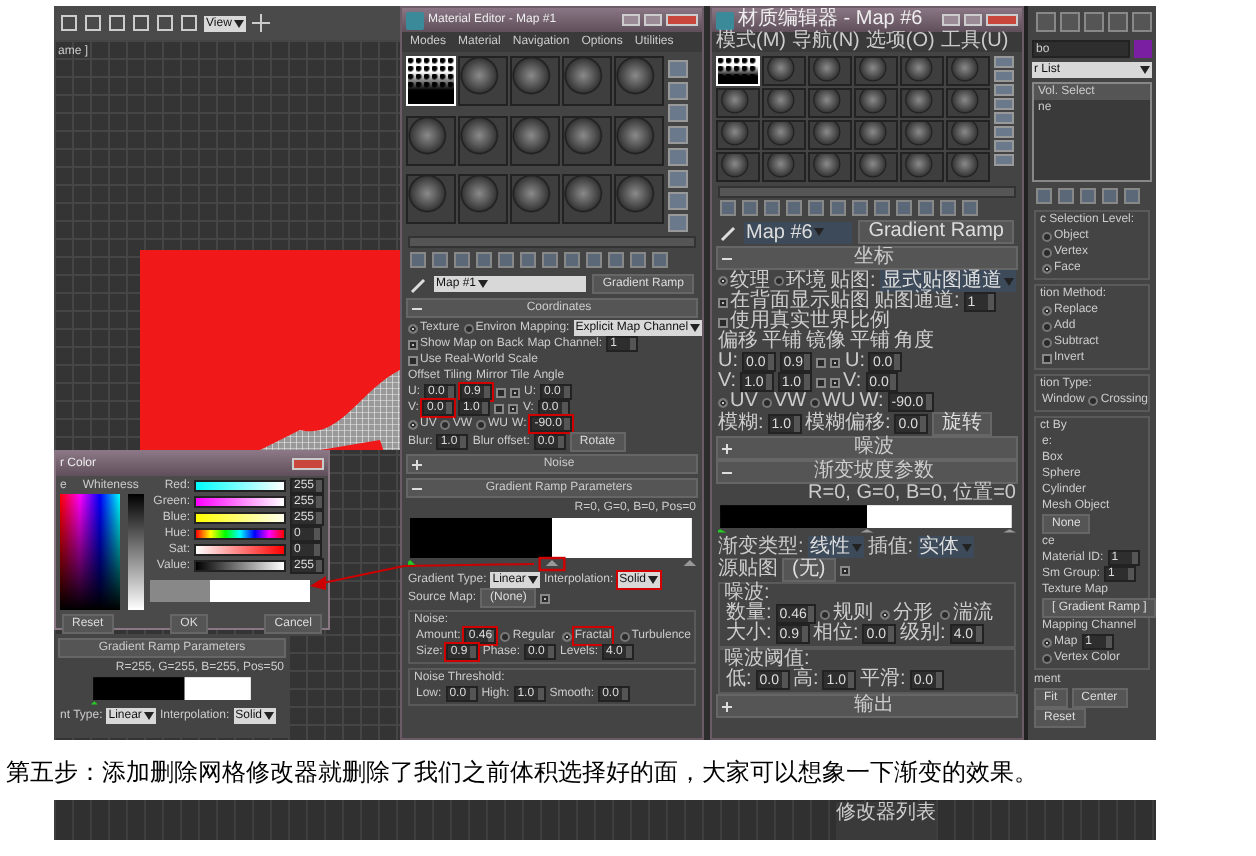  What do you see at coordinates (136, 552) in the screenshot?
I see `whiteness-bar` at bounding box center [136, 552].